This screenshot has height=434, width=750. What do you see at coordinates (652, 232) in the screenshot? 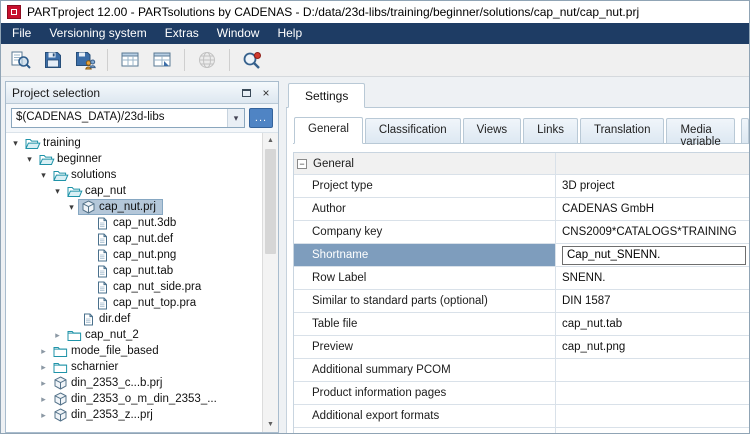
I see `property-value: CNS2009*CATALOGS*TRAINING` at bounding box center [652, 232].